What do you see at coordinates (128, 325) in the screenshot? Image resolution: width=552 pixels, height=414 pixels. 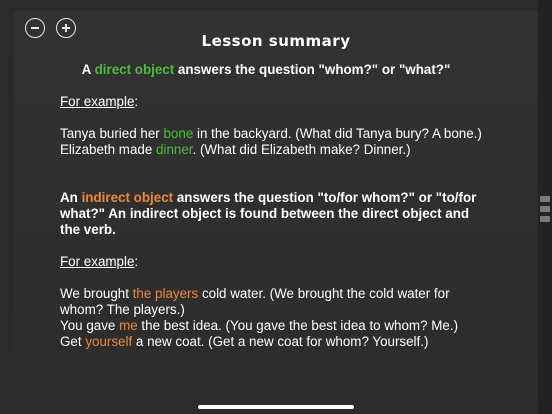 I see `highlighted-word: me` at bounding box center [128, 325].